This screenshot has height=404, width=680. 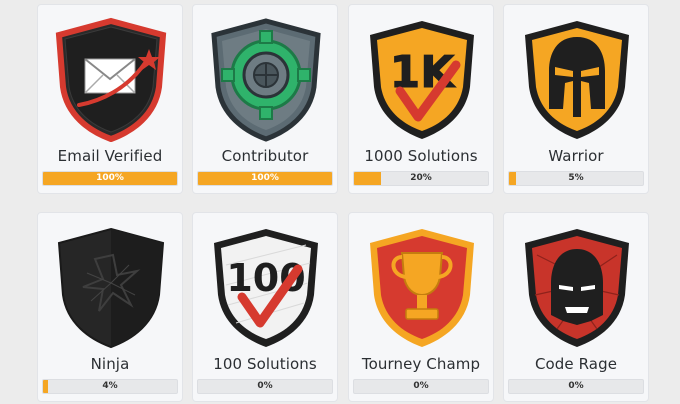 I want to click on 1000-solutions-icon: 1K, so click(x=422, y=79).